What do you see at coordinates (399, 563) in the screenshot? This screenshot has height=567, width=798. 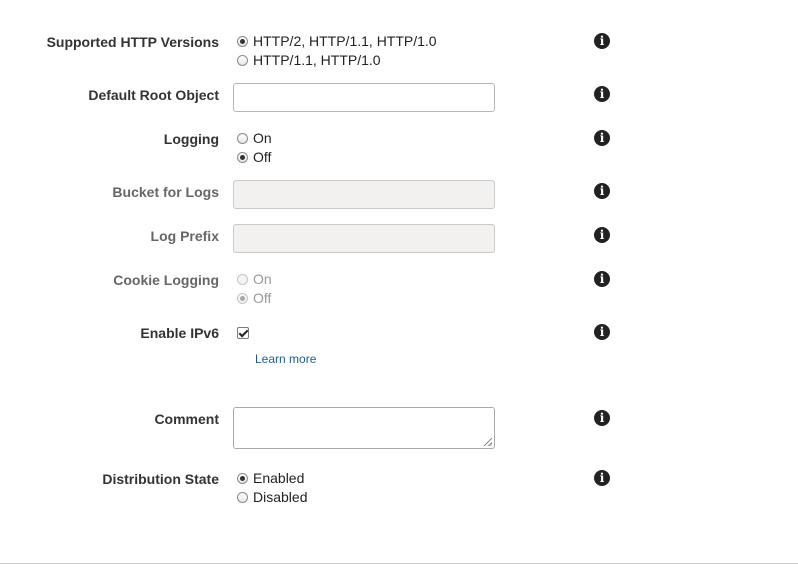 I see `section-divider` at bounding box center [399, 563].